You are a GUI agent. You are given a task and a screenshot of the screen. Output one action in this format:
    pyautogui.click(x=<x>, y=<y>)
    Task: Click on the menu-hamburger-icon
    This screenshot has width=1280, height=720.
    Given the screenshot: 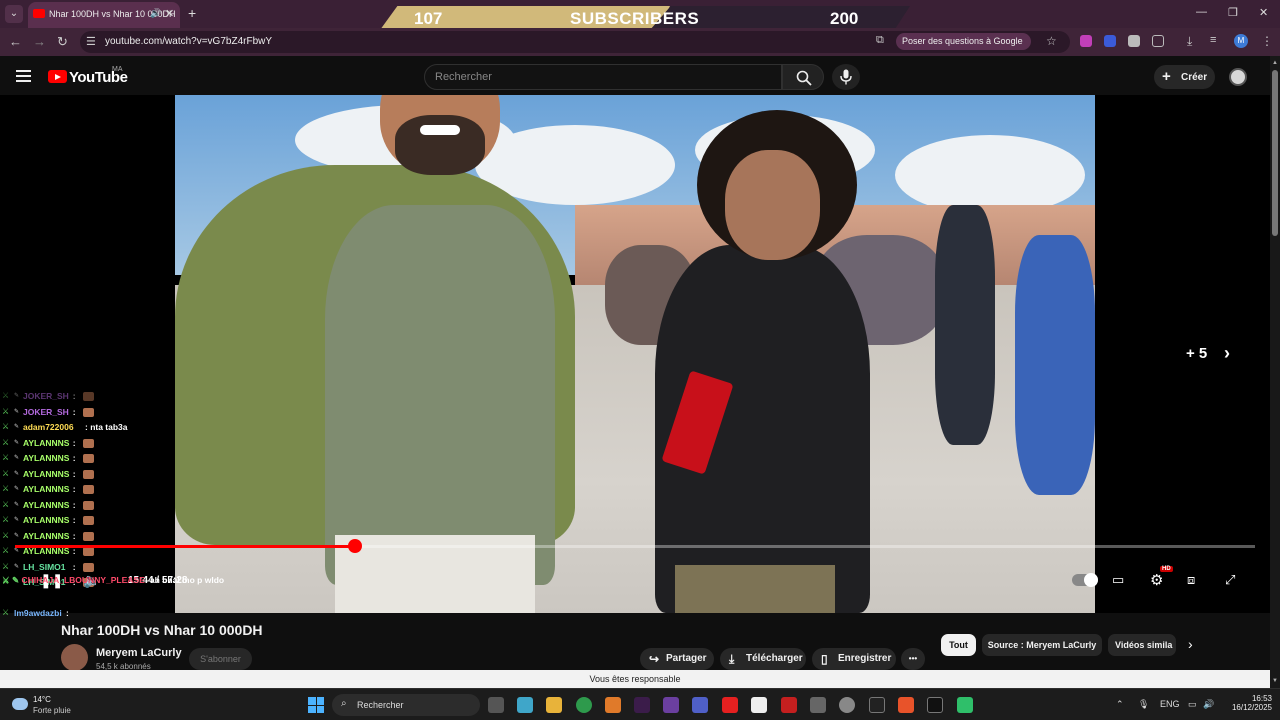 What is the action you would take?
    pyautogui.click(x=23, y=76)
    